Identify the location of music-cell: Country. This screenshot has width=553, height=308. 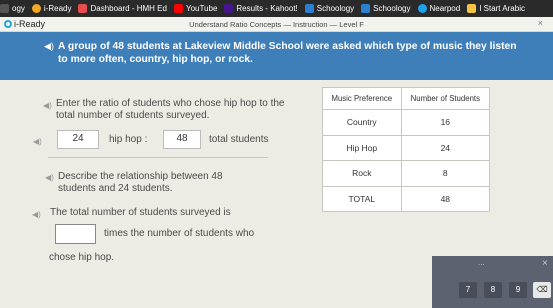
(362, 122).